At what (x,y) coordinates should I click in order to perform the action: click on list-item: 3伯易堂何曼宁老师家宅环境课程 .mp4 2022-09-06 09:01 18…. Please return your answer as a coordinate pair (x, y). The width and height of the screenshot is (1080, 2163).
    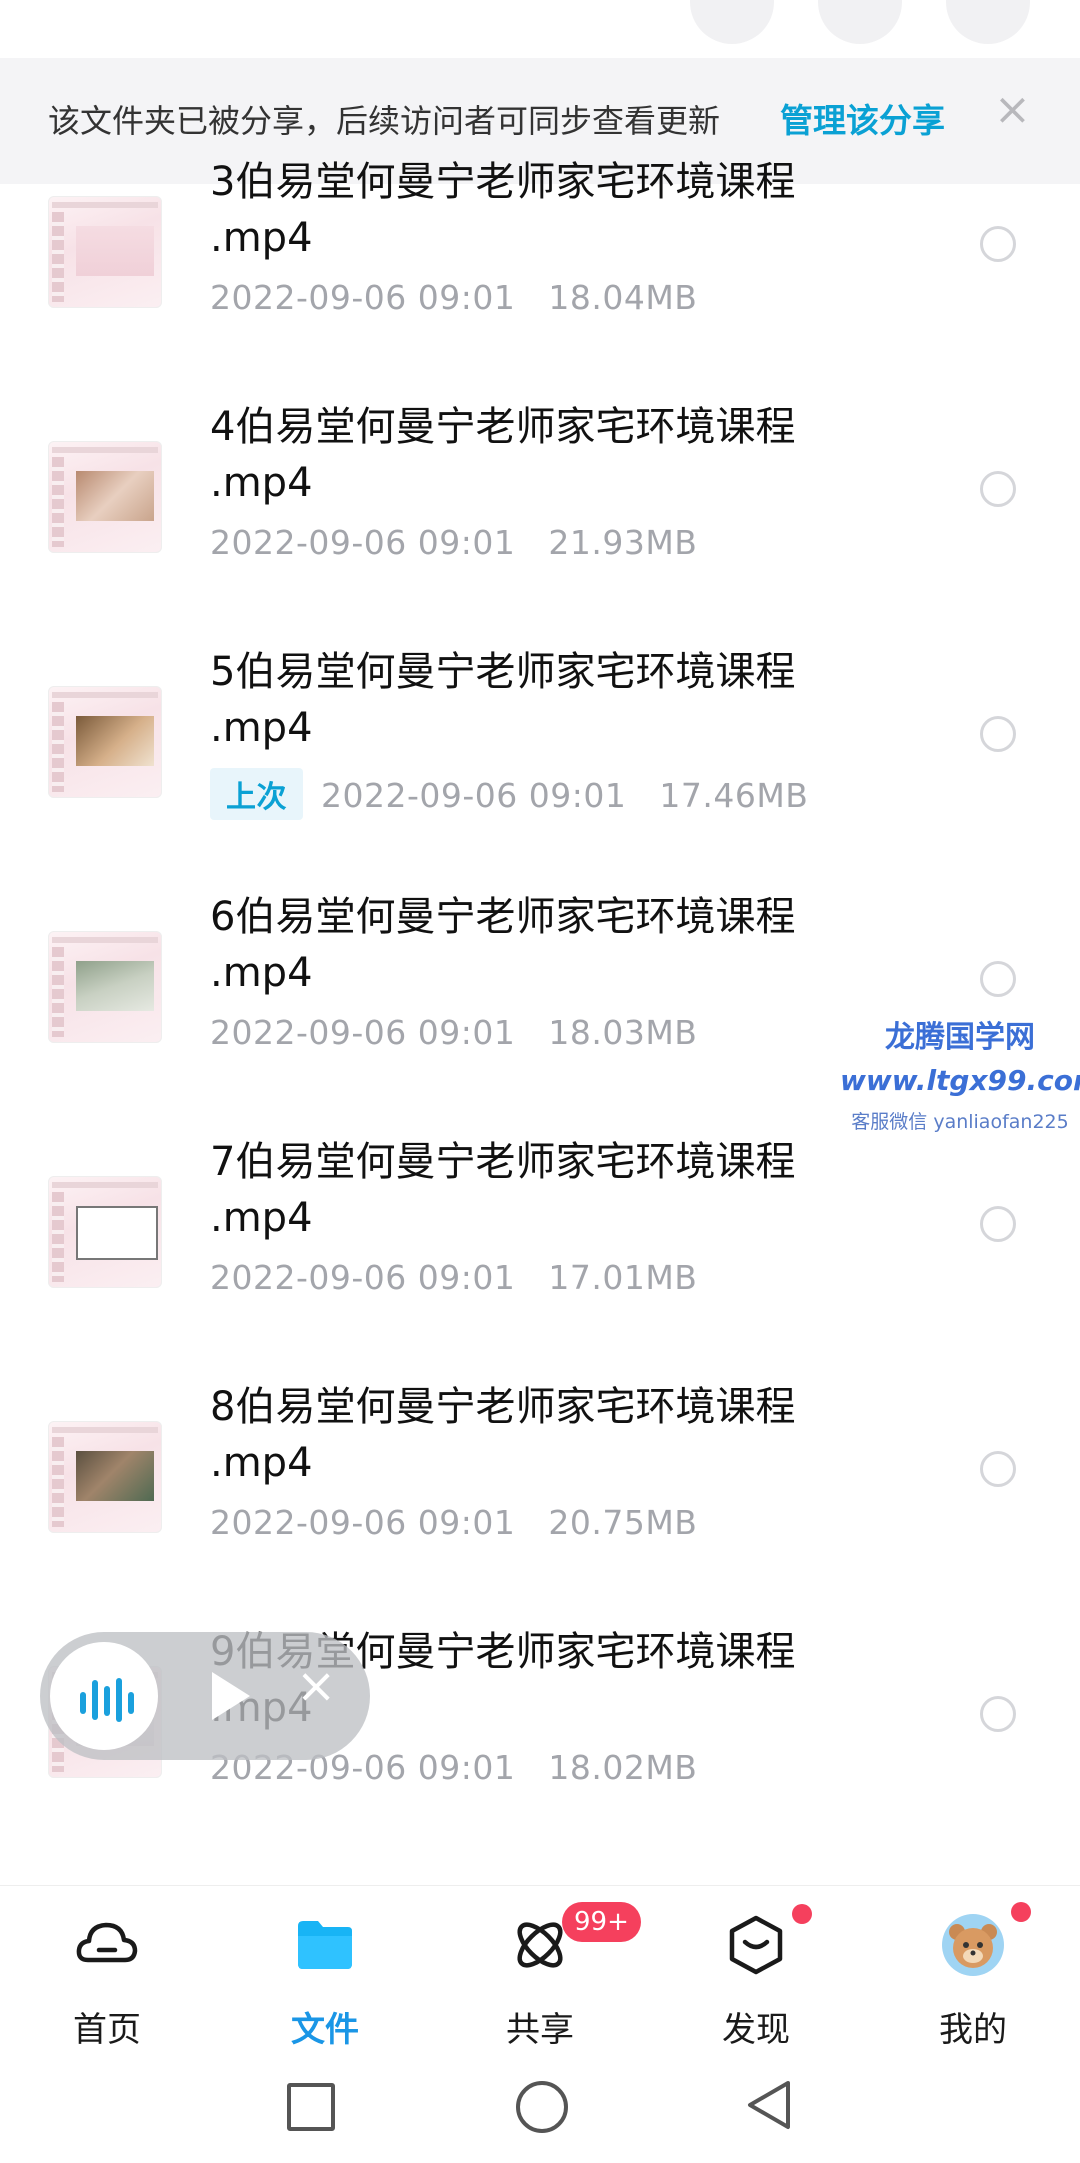
    Looking at the image, I should click on (540, 276).